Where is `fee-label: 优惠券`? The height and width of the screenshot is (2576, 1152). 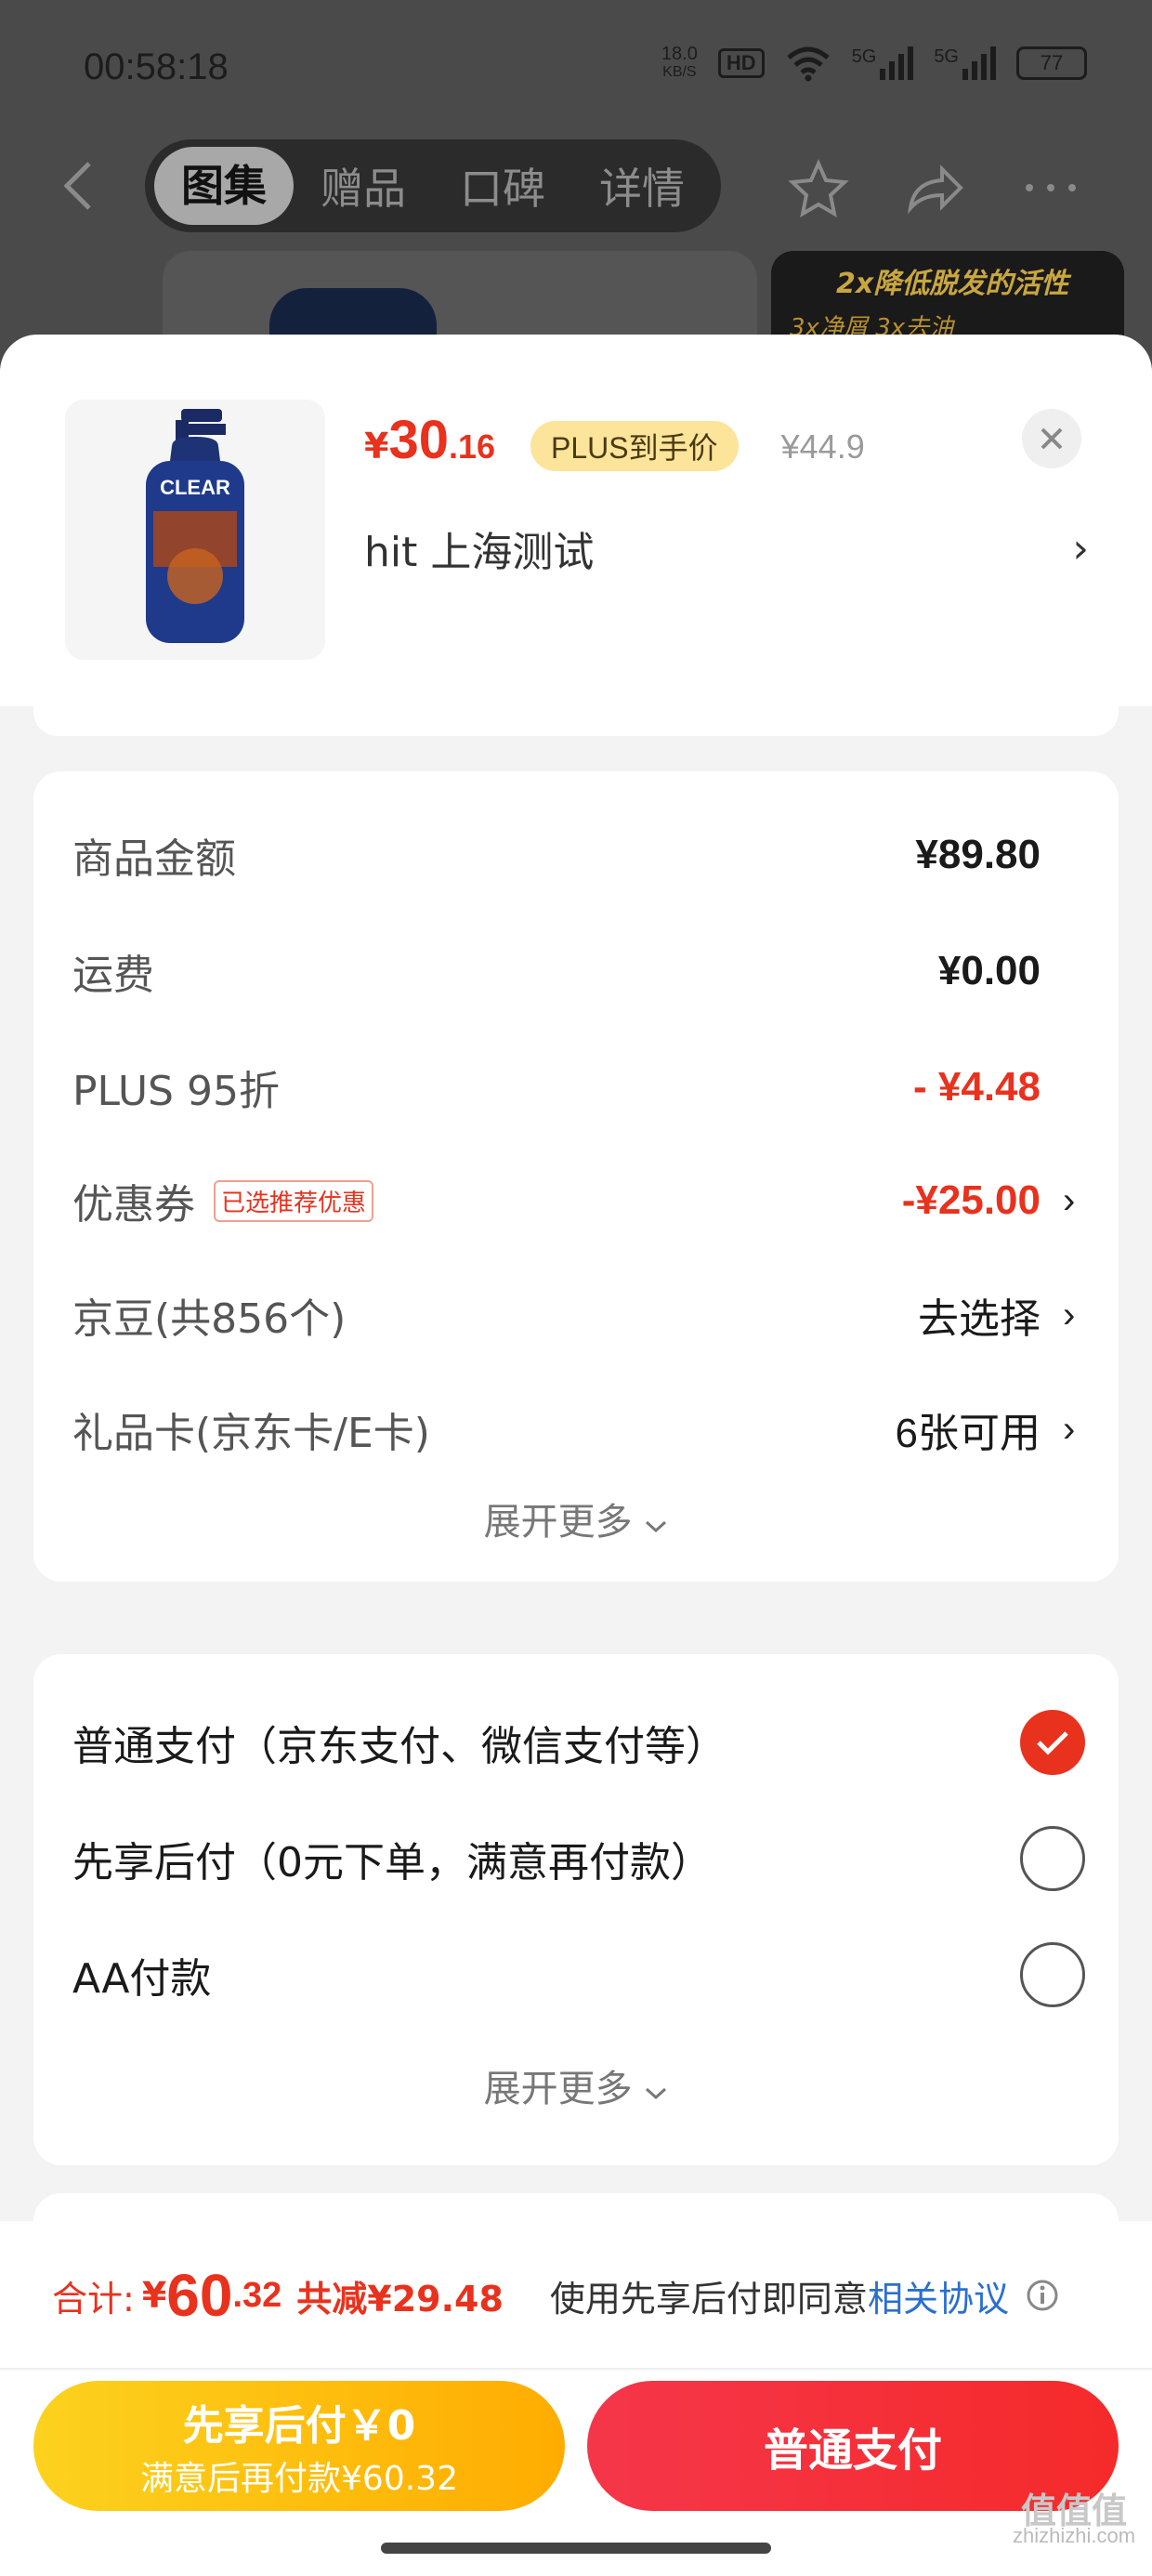
fee-label: 优惠券 is located at coordinates (133, 1205).